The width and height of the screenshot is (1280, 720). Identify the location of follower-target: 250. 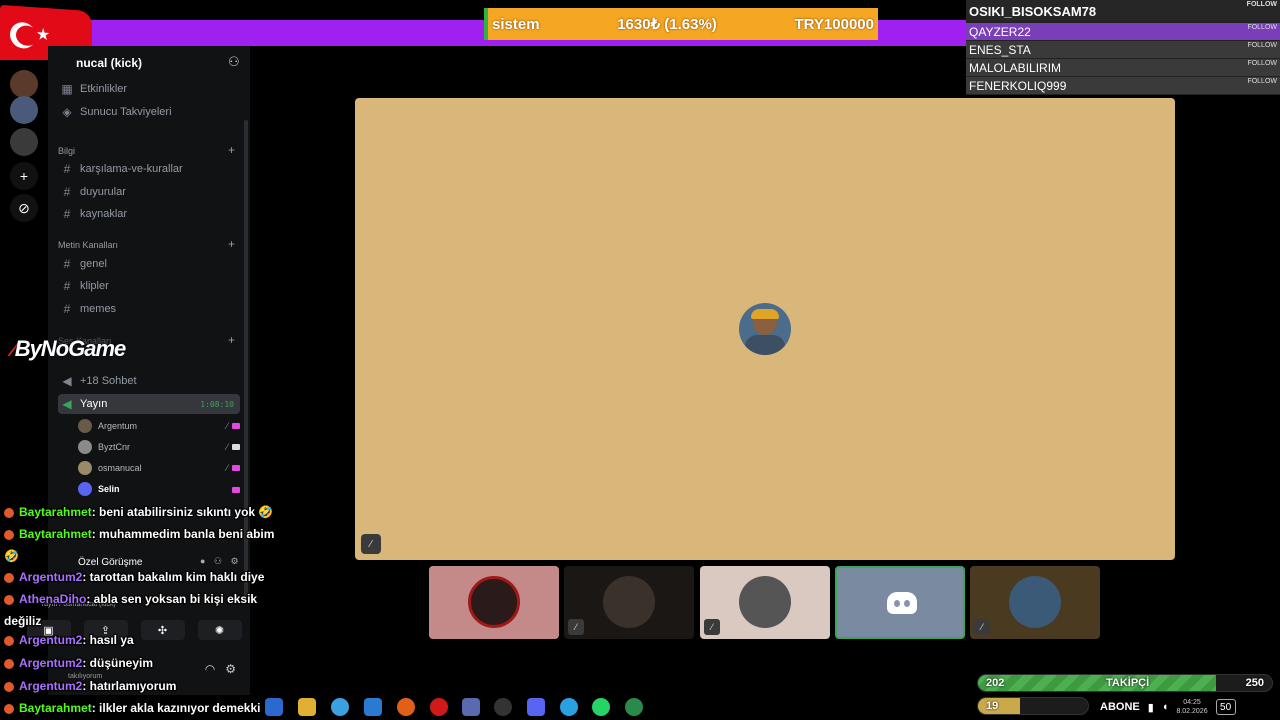
(1254, 683).